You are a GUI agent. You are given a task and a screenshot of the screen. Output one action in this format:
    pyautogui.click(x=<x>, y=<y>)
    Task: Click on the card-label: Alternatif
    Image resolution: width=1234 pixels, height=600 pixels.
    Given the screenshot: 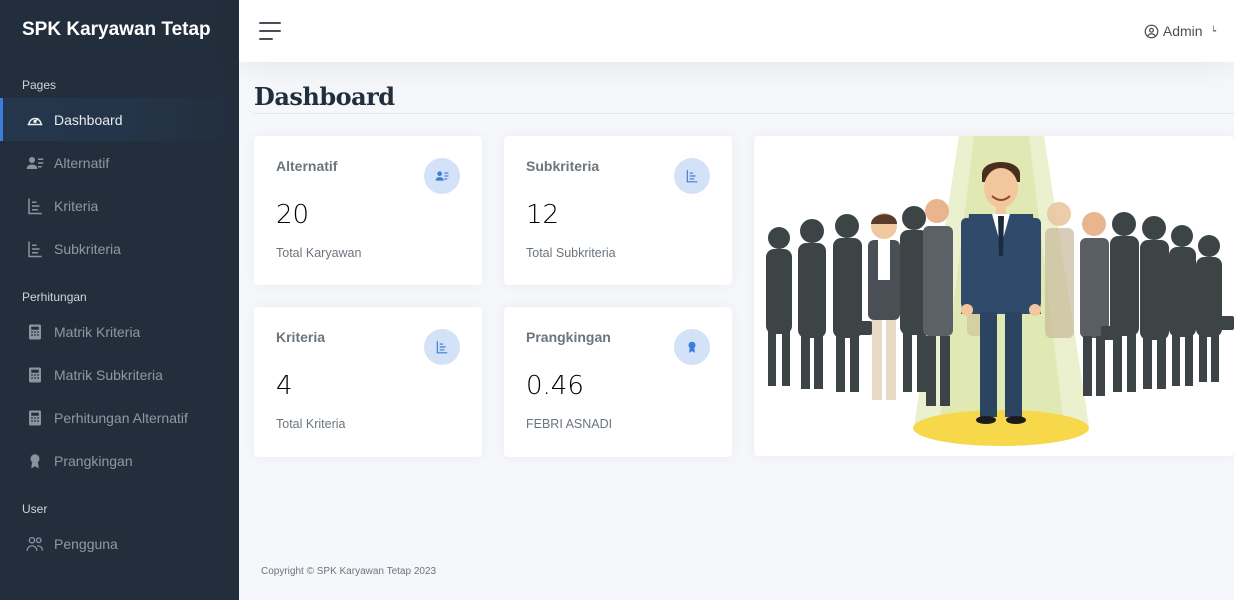 What is the action you would take?
    pyautogui.click(x=307, y=166)
    